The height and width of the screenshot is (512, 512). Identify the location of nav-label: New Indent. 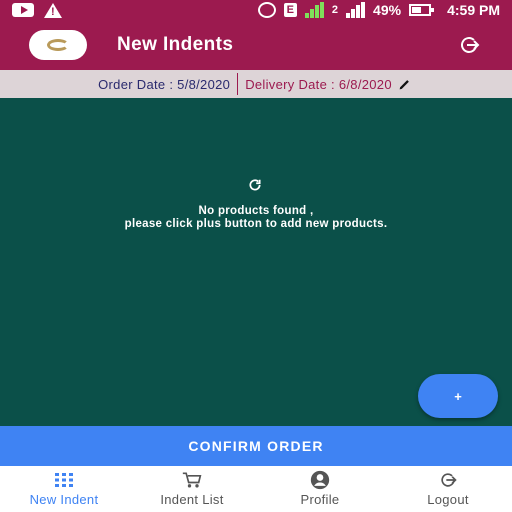
(64, 499).